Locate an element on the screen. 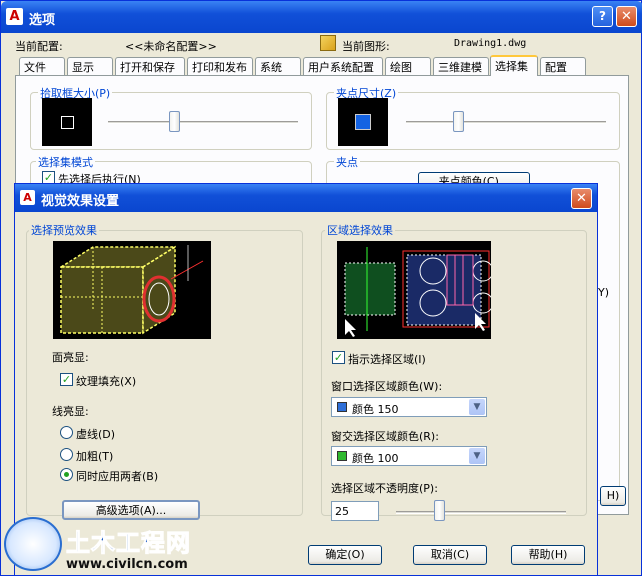  selection-modes-title: 选择集模式 is located at coordinates (65, 162).